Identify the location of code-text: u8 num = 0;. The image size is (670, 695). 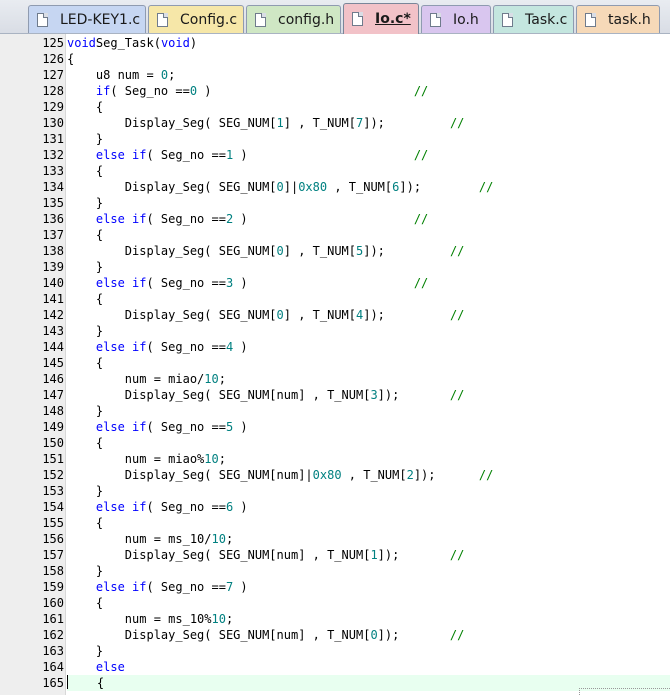
(368, 75).